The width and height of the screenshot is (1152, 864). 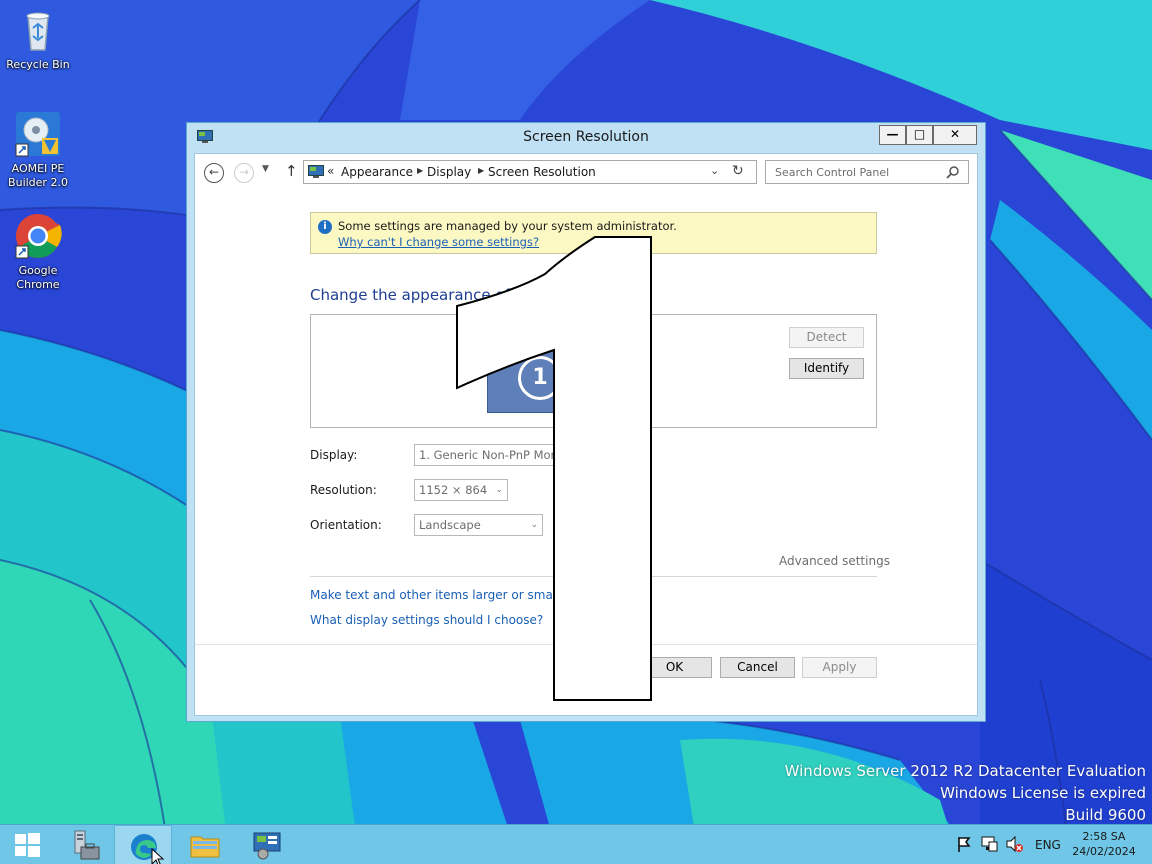 I want to click on maximize-button: □, so click(x=919, y=135).